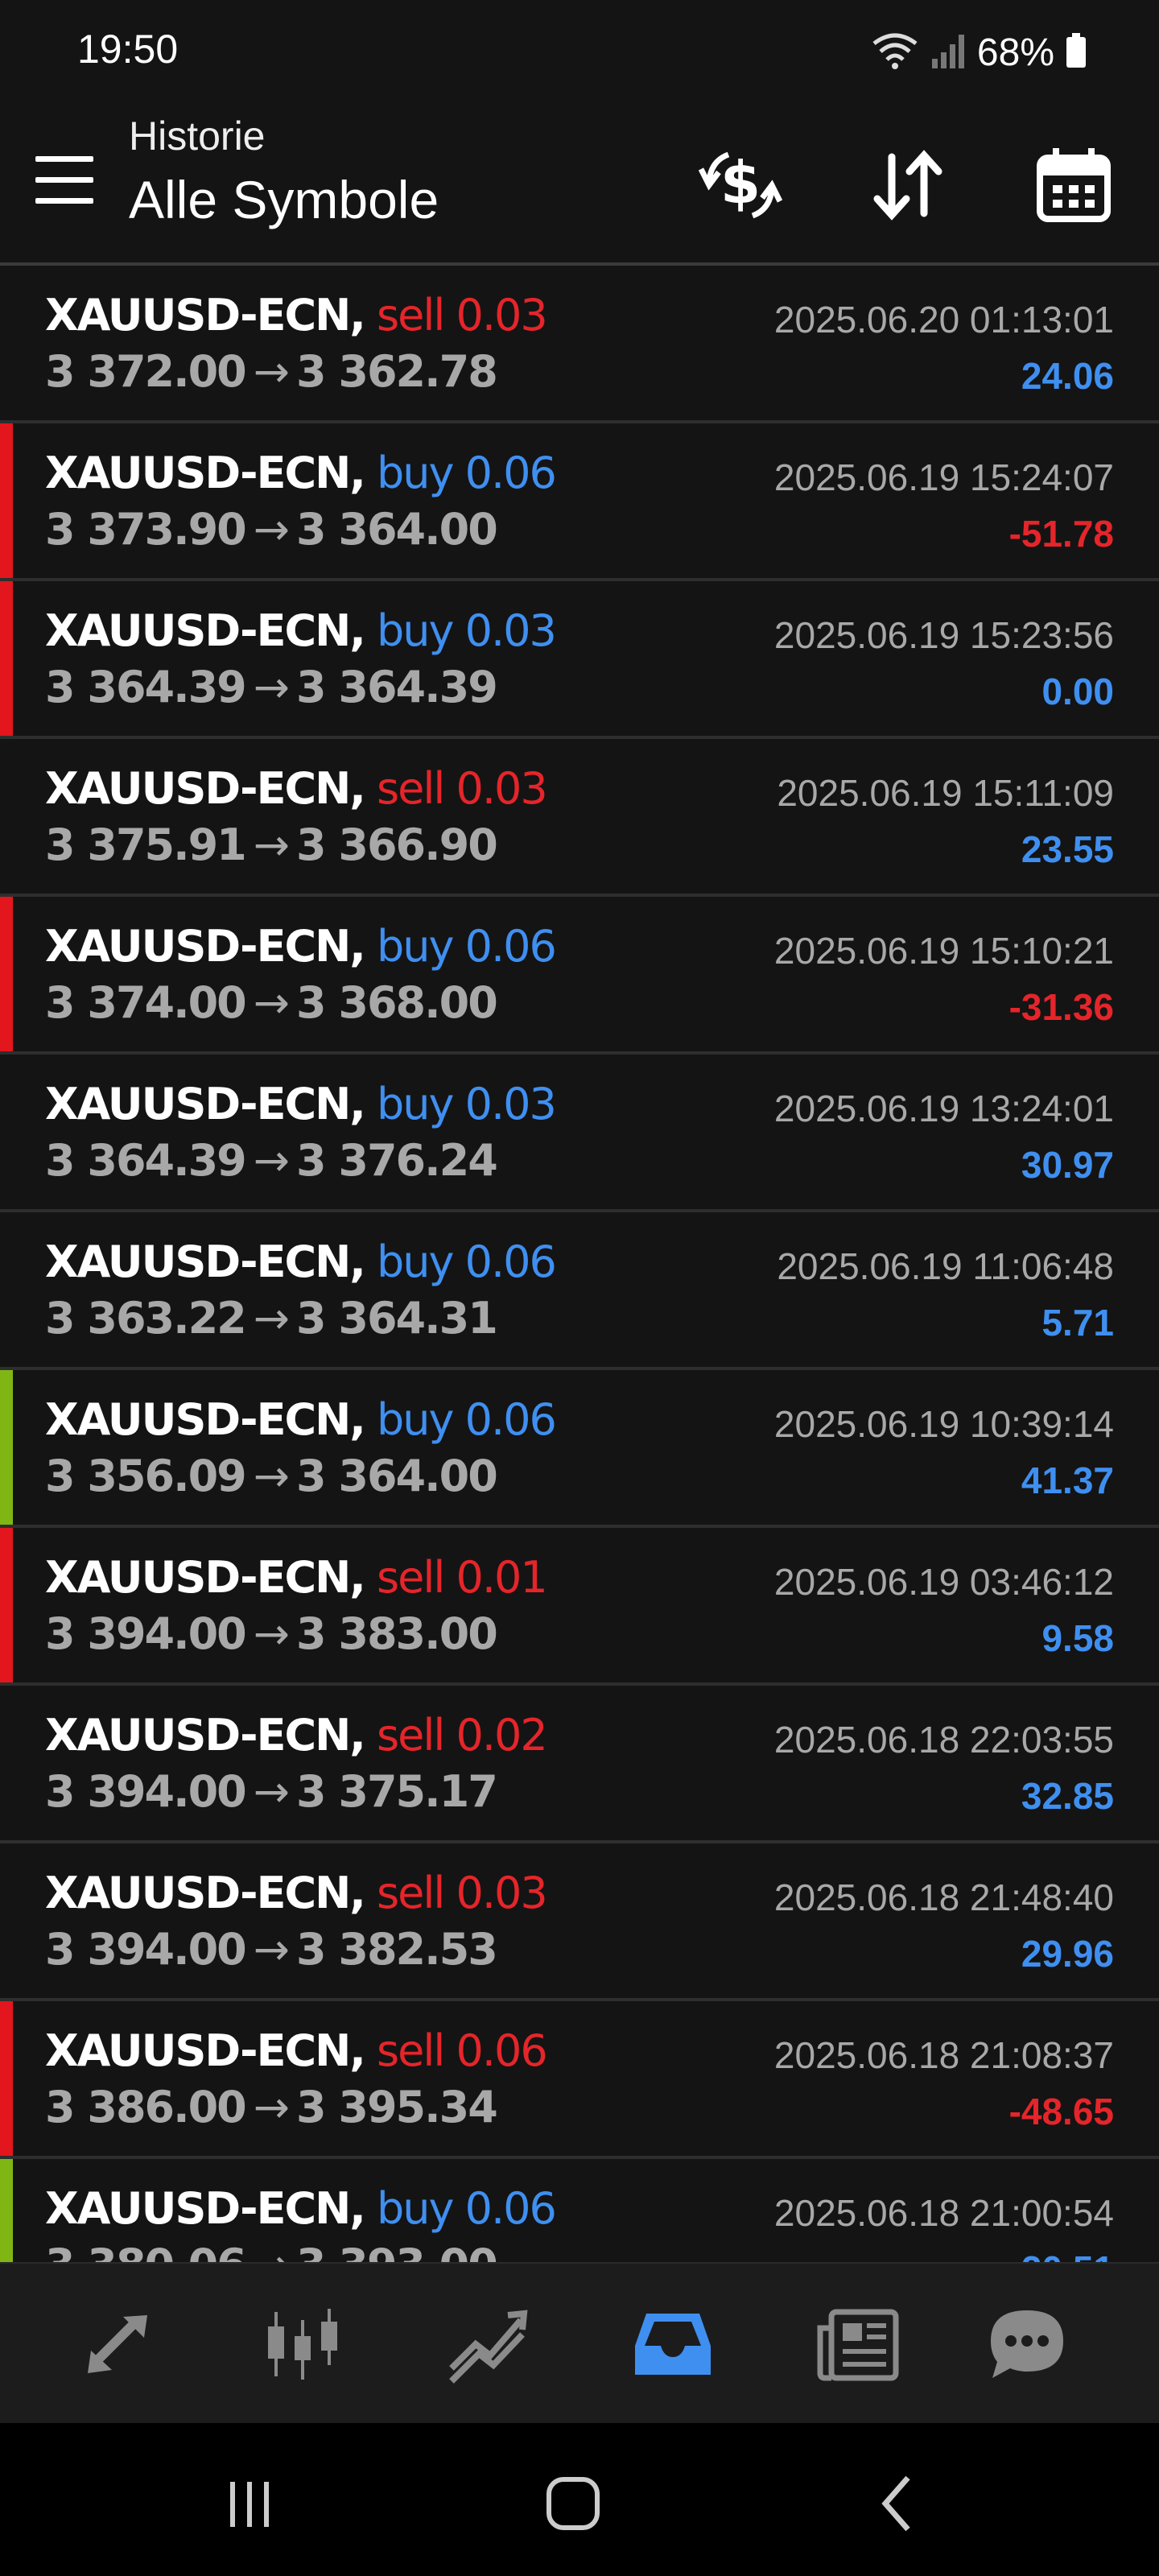 The height and width of the screenshot is (2576, 1159). Describe the element at coordinates (943, 477) in the screenshot. I see `trade-datetime: 2025.06.19 15:24:07` at that location.